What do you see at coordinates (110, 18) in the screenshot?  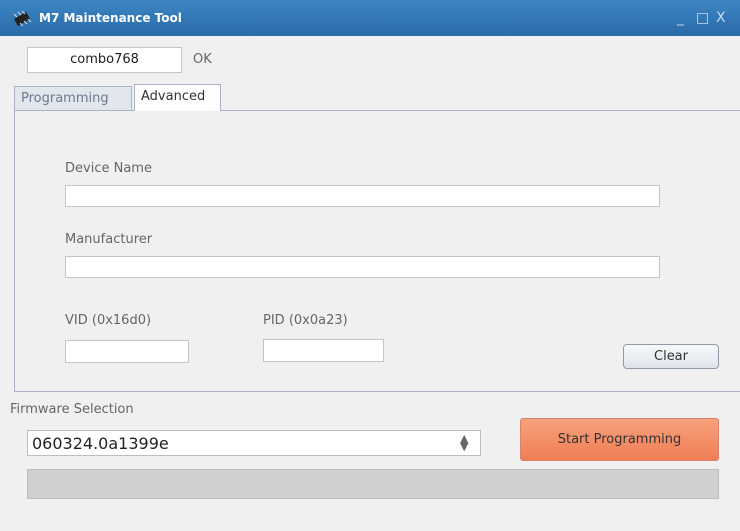 I see `window-title: M7 Maintenance Tool` at bounding box center [110, 18].